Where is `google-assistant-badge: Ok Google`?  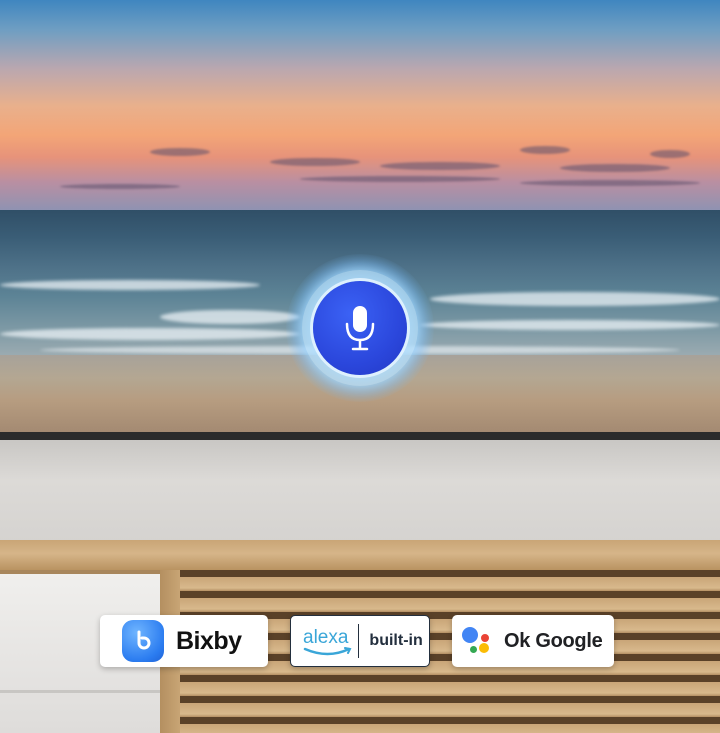 google-assistant-badge: Ok Google is located at coordinates (533, 641).